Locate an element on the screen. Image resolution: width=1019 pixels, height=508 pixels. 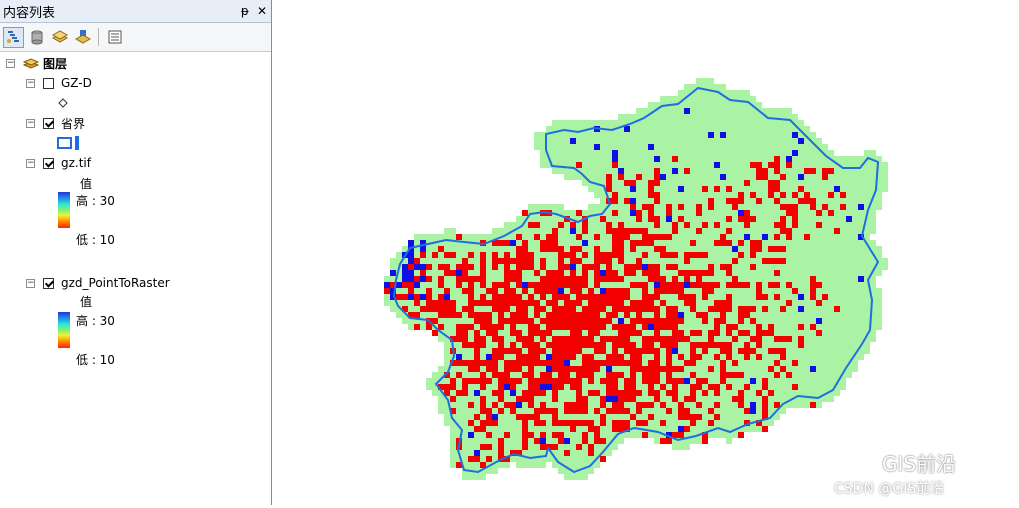
options-icon is located at coordinates (114, 37).